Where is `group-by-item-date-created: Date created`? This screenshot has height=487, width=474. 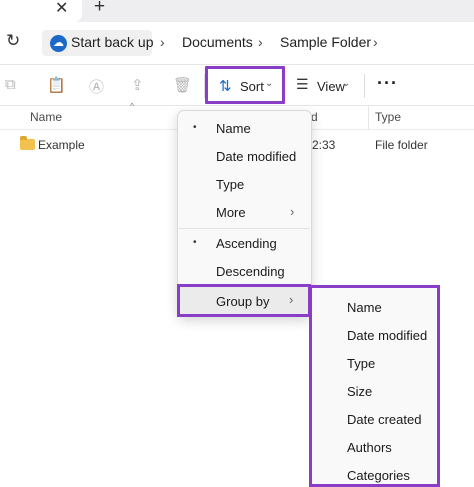
group-by-item-date-created: Date created is located at coordinates (374, 419).